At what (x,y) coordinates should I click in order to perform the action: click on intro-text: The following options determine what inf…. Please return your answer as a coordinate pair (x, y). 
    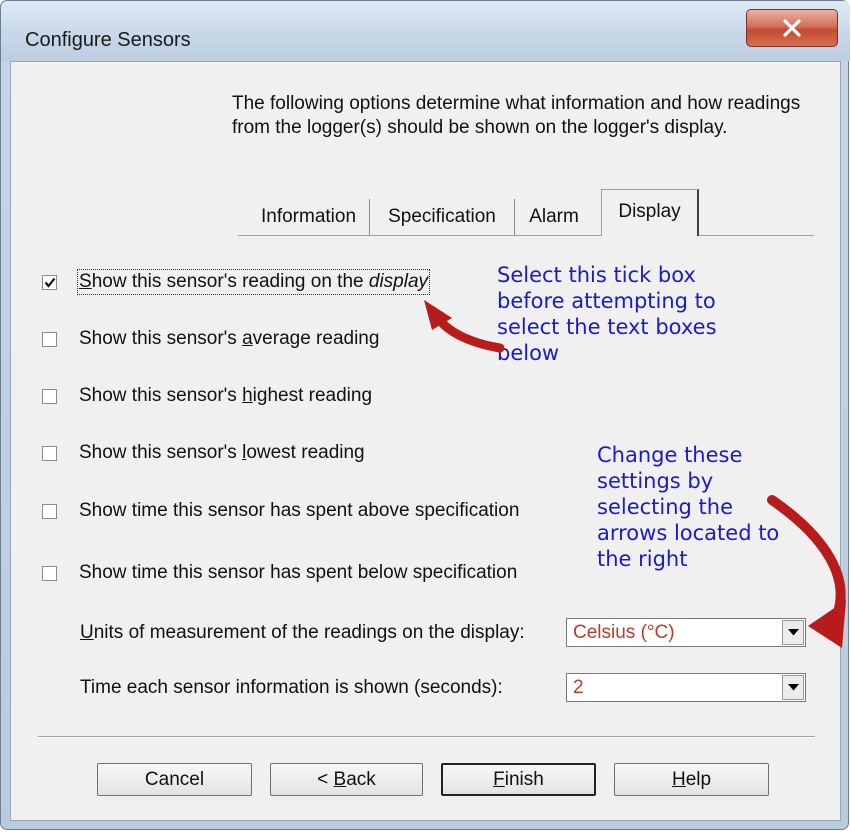
    Looking at the image, I should click on (516, 115).